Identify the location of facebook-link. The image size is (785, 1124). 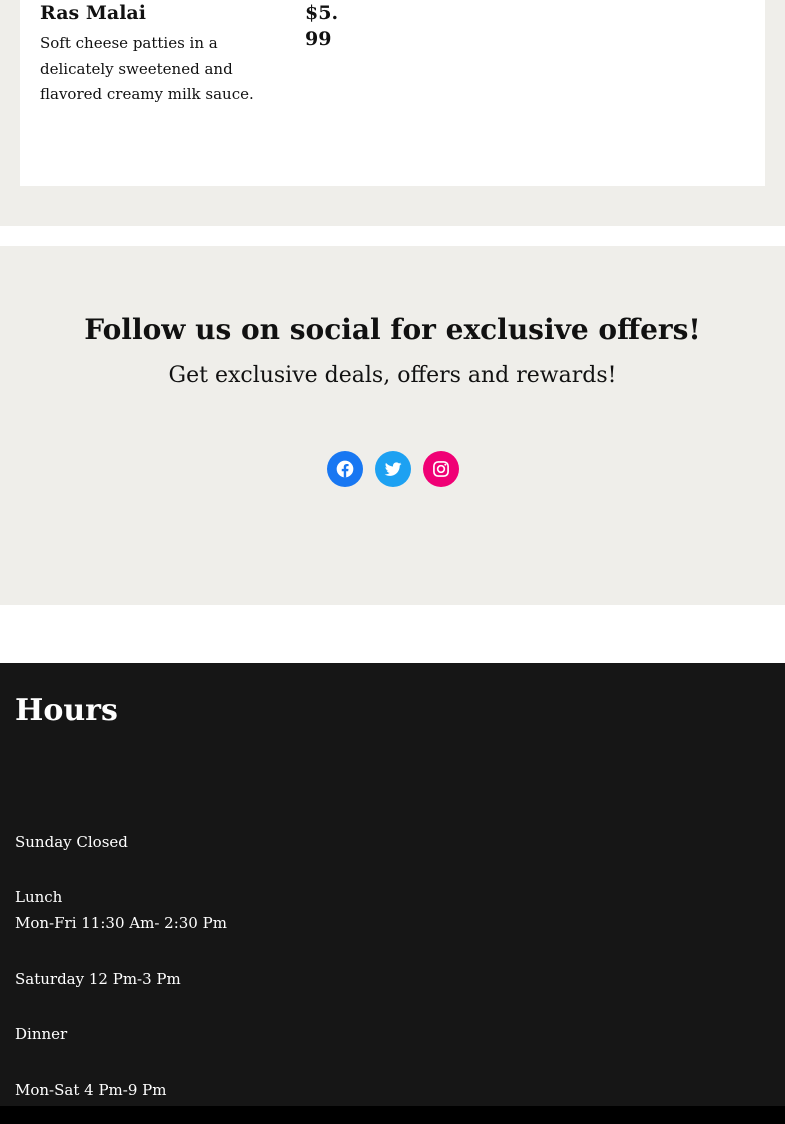
(345, 469).